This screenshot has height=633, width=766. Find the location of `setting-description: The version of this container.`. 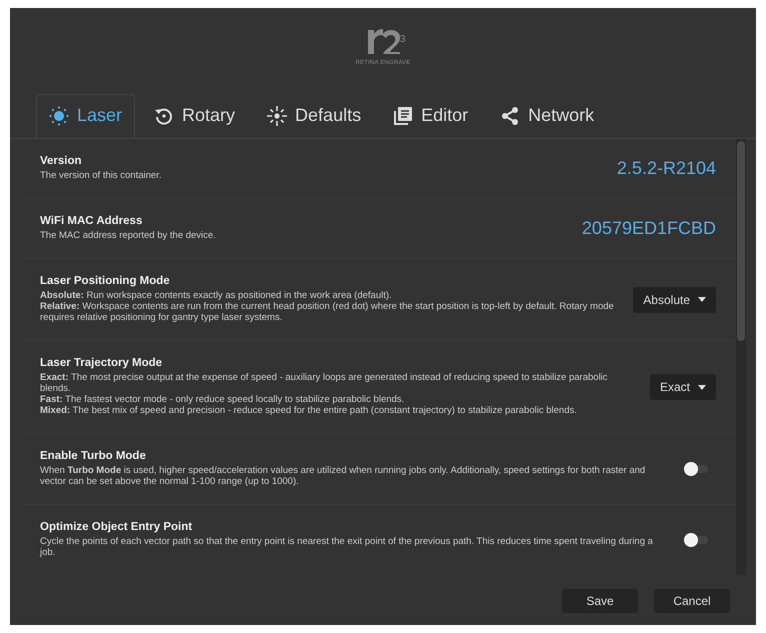

setting-description: The version of this container. is located at coordinates (101, 176).